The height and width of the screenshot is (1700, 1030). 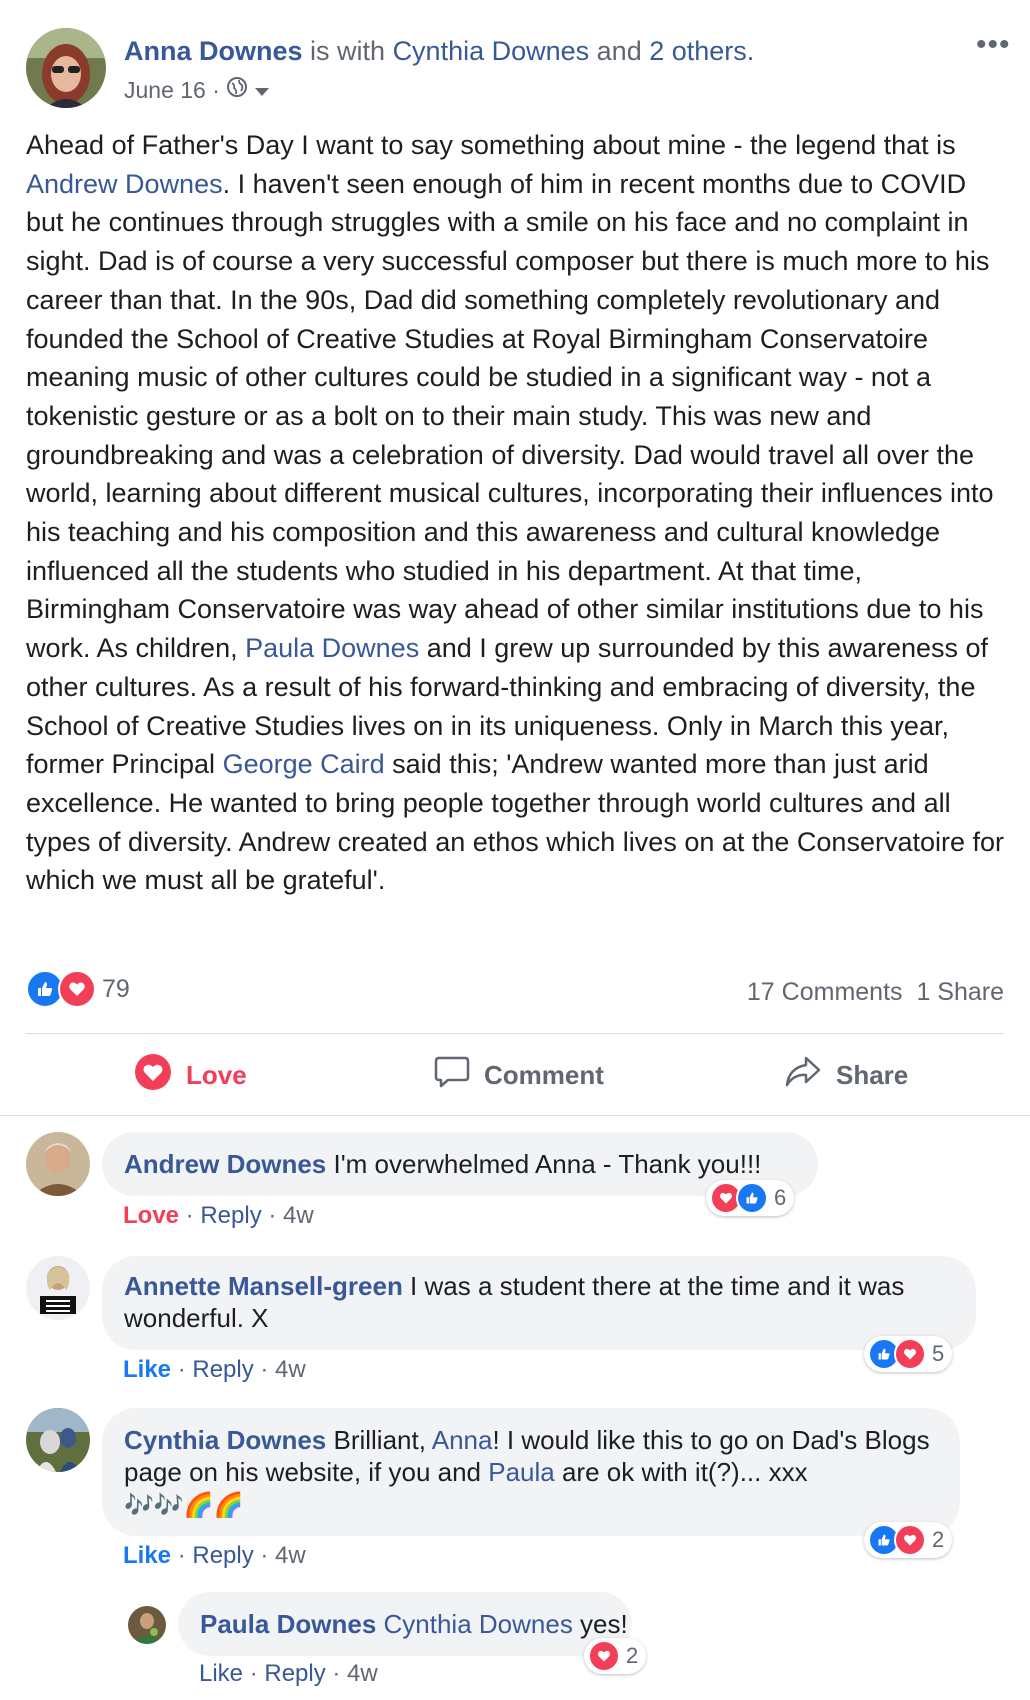 I want to click on comment-reactions: 6, so click(x=750, y=1198).